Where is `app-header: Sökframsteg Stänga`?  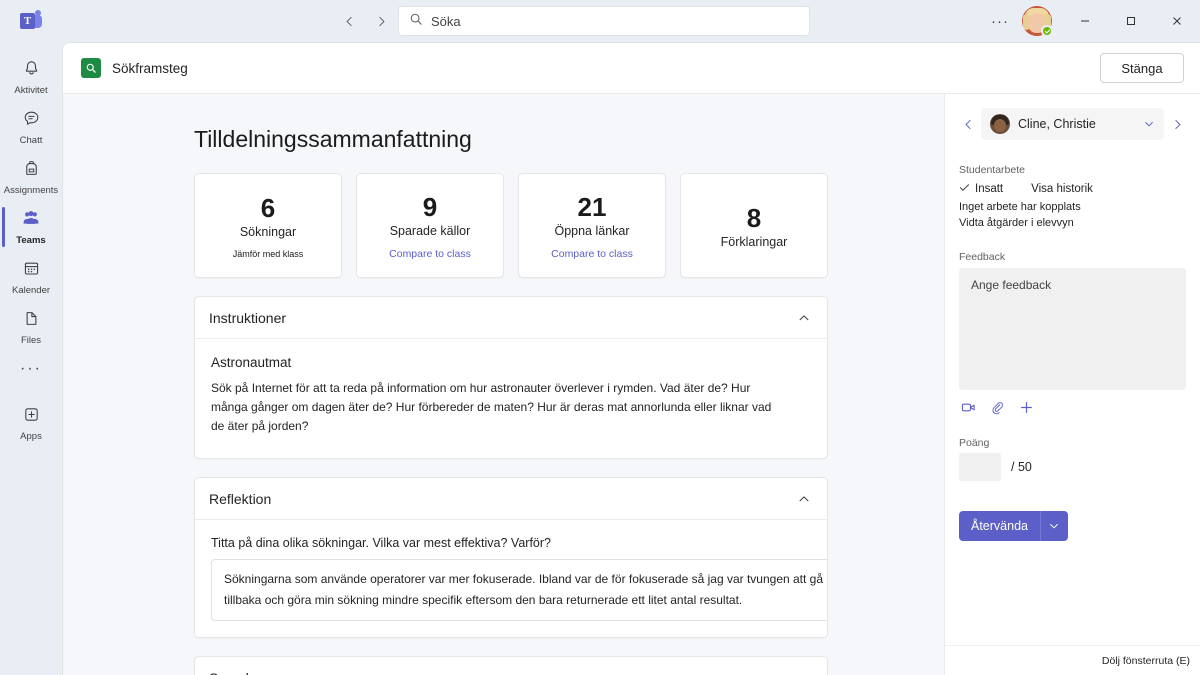
app-header: Sökframsteg Stänga is located at coordinates (631, 68).